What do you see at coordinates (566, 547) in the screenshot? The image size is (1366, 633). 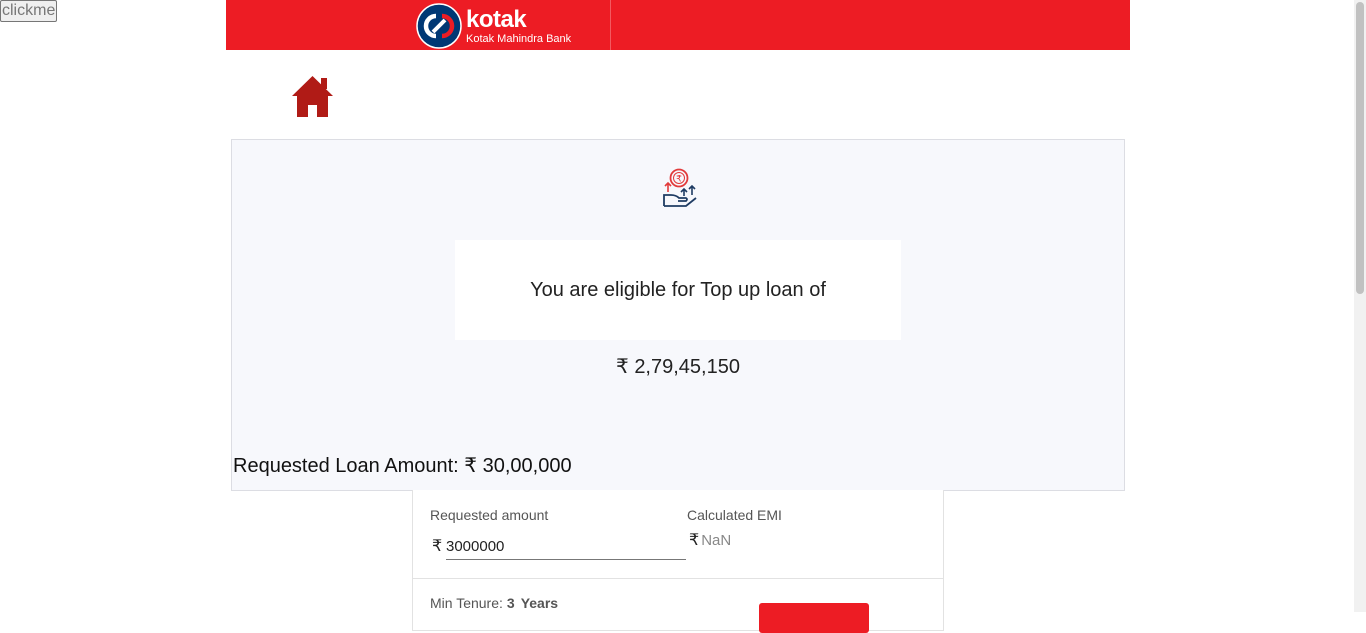 I see `requested-amount-input` at bounding box center [566, 547].